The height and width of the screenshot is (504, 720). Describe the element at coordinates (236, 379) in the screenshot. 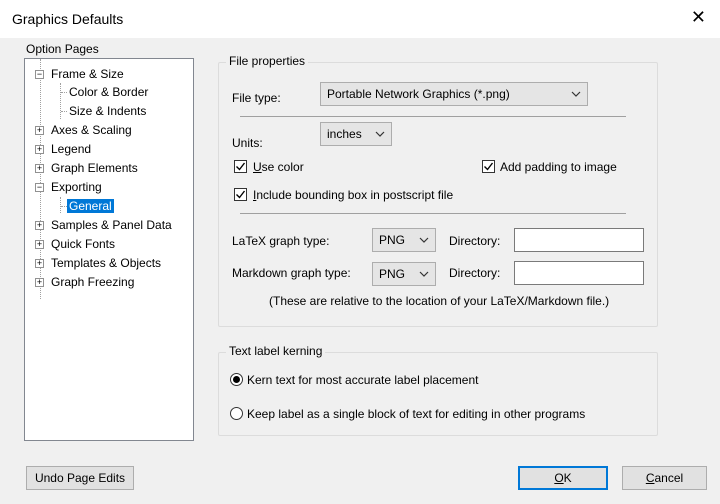

I see `kern-text-radio` at that location.